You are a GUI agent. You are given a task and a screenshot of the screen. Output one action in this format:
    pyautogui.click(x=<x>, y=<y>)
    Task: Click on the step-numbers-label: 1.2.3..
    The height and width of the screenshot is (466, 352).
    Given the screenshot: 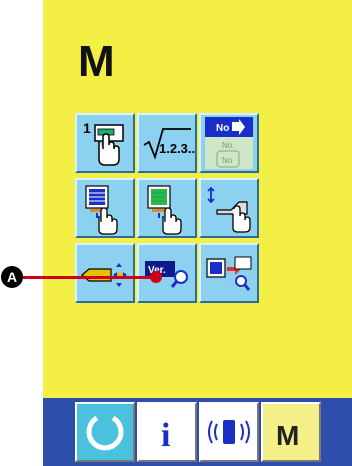 What is the action you would take?
    pyautogui.click(x=177, y=148)
    